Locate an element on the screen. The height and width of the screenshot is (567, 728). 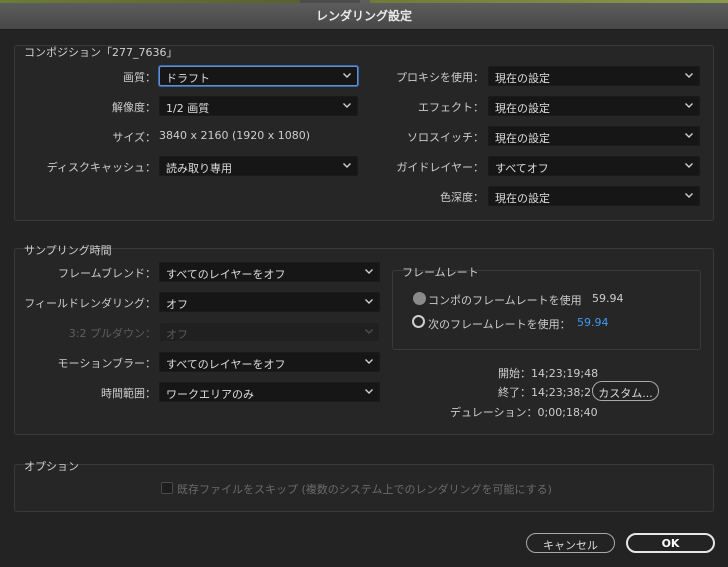
time-span-value: ワークエリアのみ is located at coordinates (210, 394).